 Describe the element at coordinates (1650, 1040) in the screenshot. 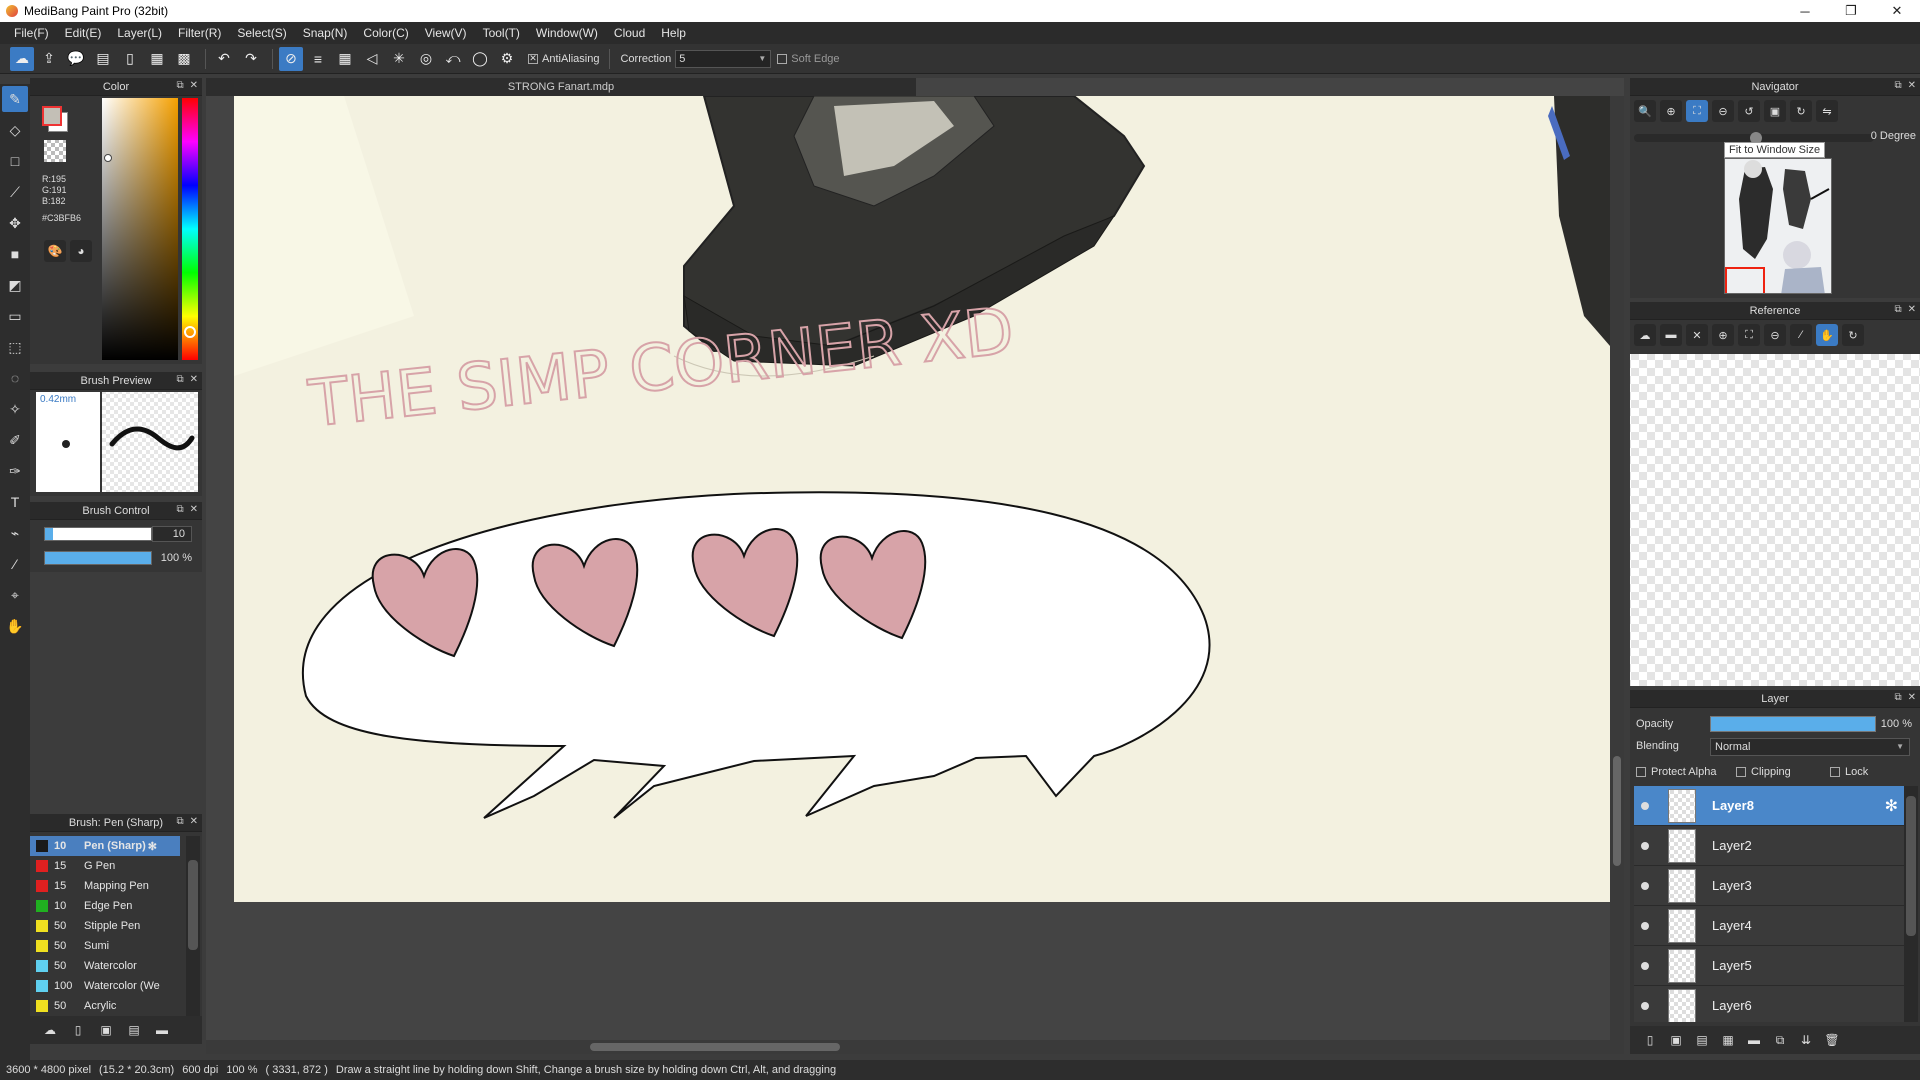

I see `new-layer-icon: ▯` at that location.